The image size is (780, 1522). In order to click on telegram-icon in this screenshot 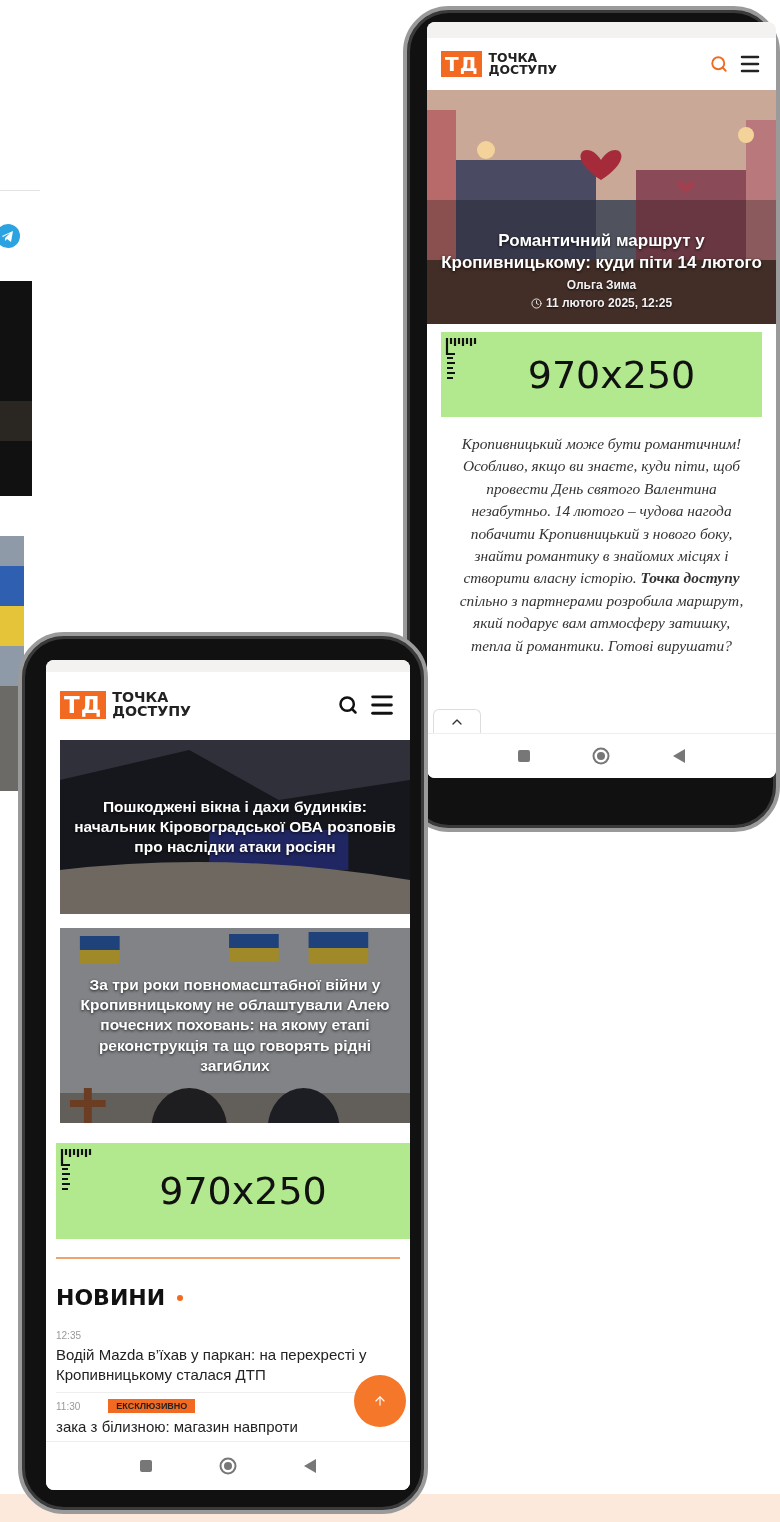, I will do `click(10, 236)`.